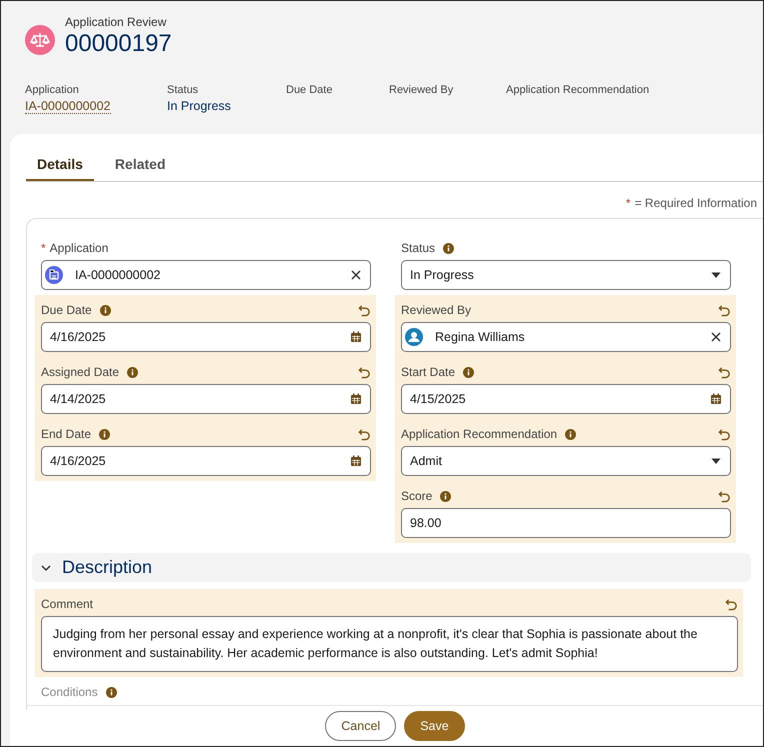  I want to click on field-label: End Date, so click(66, 434).